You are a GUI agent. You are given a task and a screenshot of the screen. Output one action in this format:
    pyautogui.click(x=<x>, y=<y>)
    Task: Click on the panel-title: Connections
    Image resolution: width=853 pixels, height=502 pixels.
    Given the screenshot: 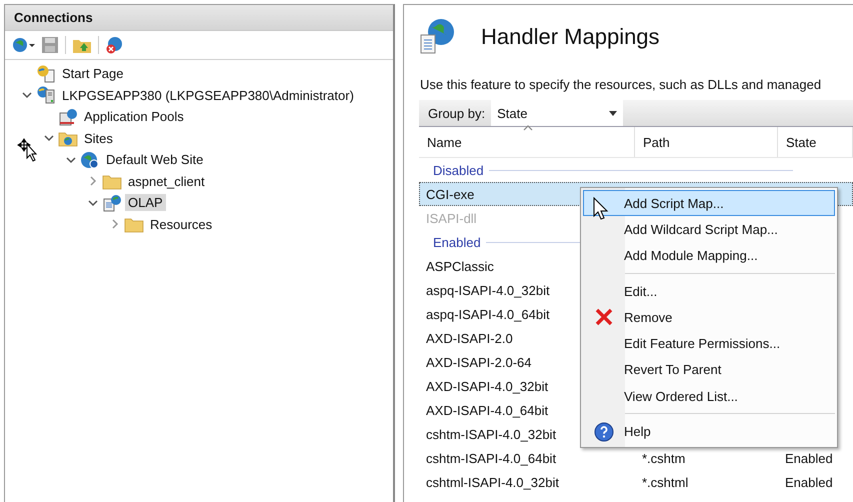 What is the action you would take?
    pyautogui.click(x=53, y=17)
    